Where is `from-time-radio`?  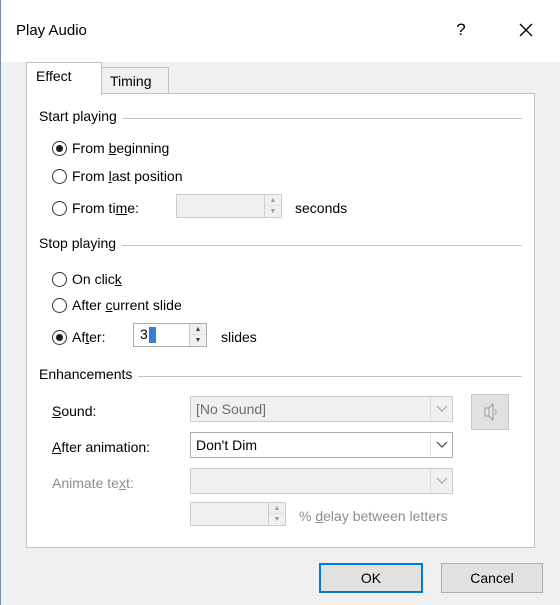
from-time-radio is located at coordinates (59, 208).